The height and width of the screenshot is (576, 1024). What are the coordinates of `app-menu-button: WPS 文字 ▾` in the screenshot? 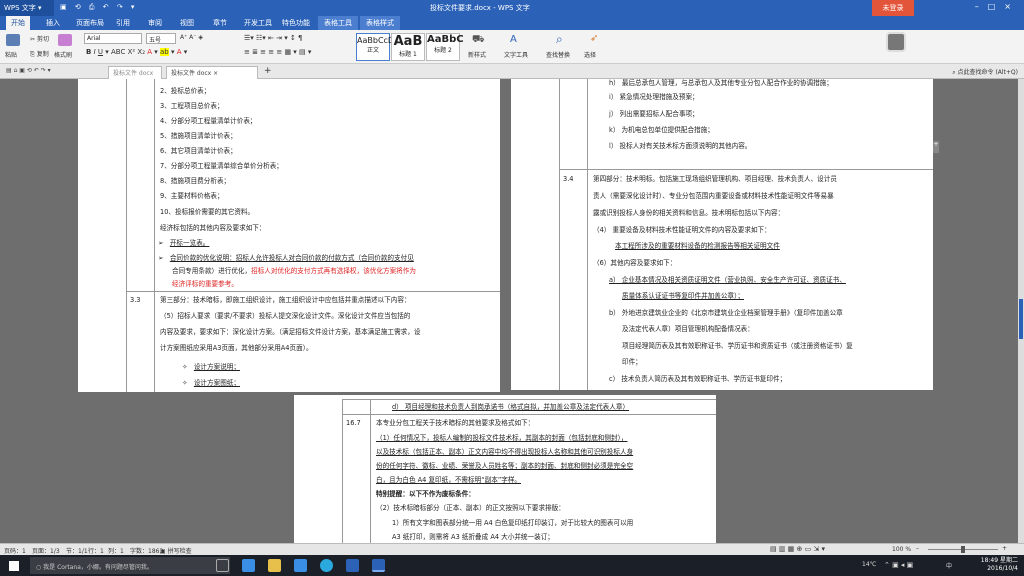 It's located at (27, 8).